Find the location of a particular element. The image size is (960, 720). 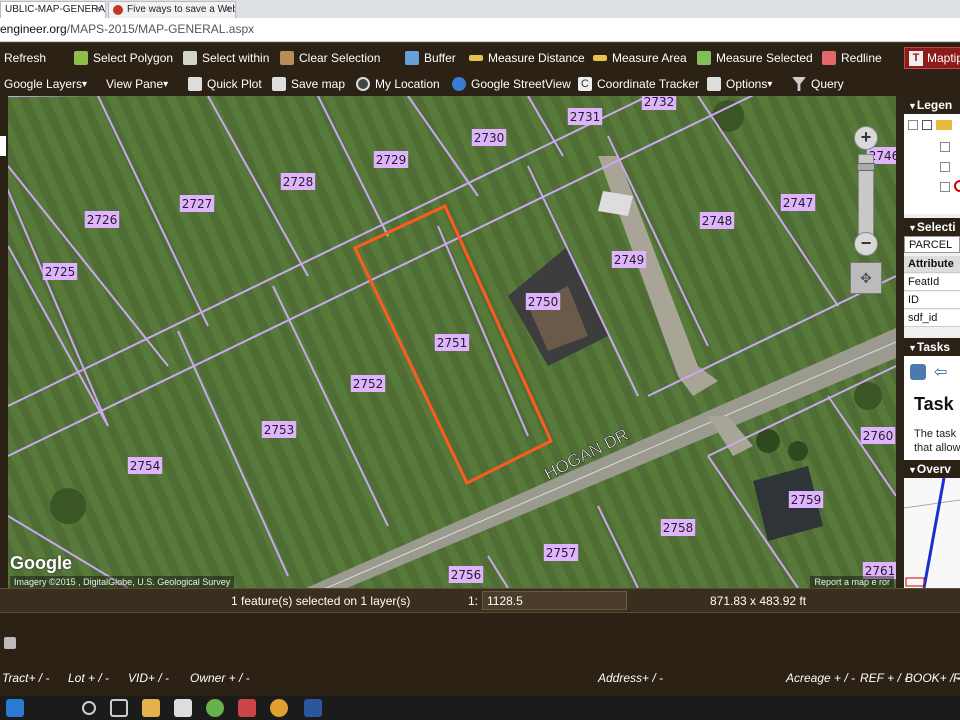

column-owner: Owner + / - is located at coordinates (220, 678).